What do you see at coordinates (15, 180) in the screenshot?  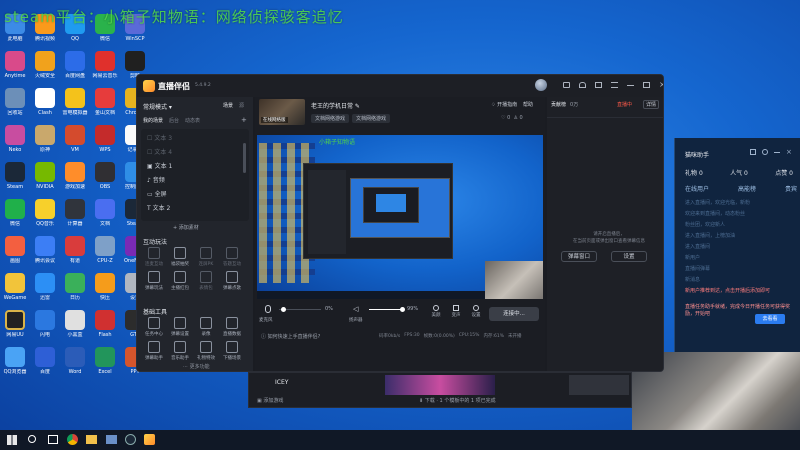 I see `desktop-icon: Steam` at bounding box center [15, 180].